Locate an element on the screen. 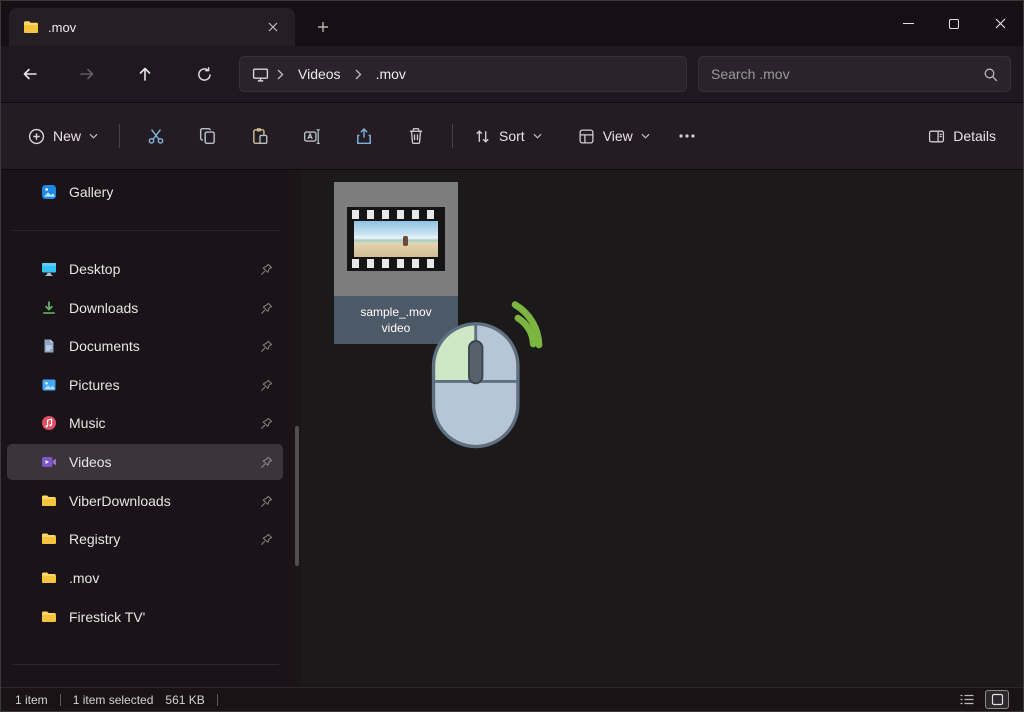 The width and height of the screenshot is (1024, 712). back-icon is located at coordinates (30, 74).